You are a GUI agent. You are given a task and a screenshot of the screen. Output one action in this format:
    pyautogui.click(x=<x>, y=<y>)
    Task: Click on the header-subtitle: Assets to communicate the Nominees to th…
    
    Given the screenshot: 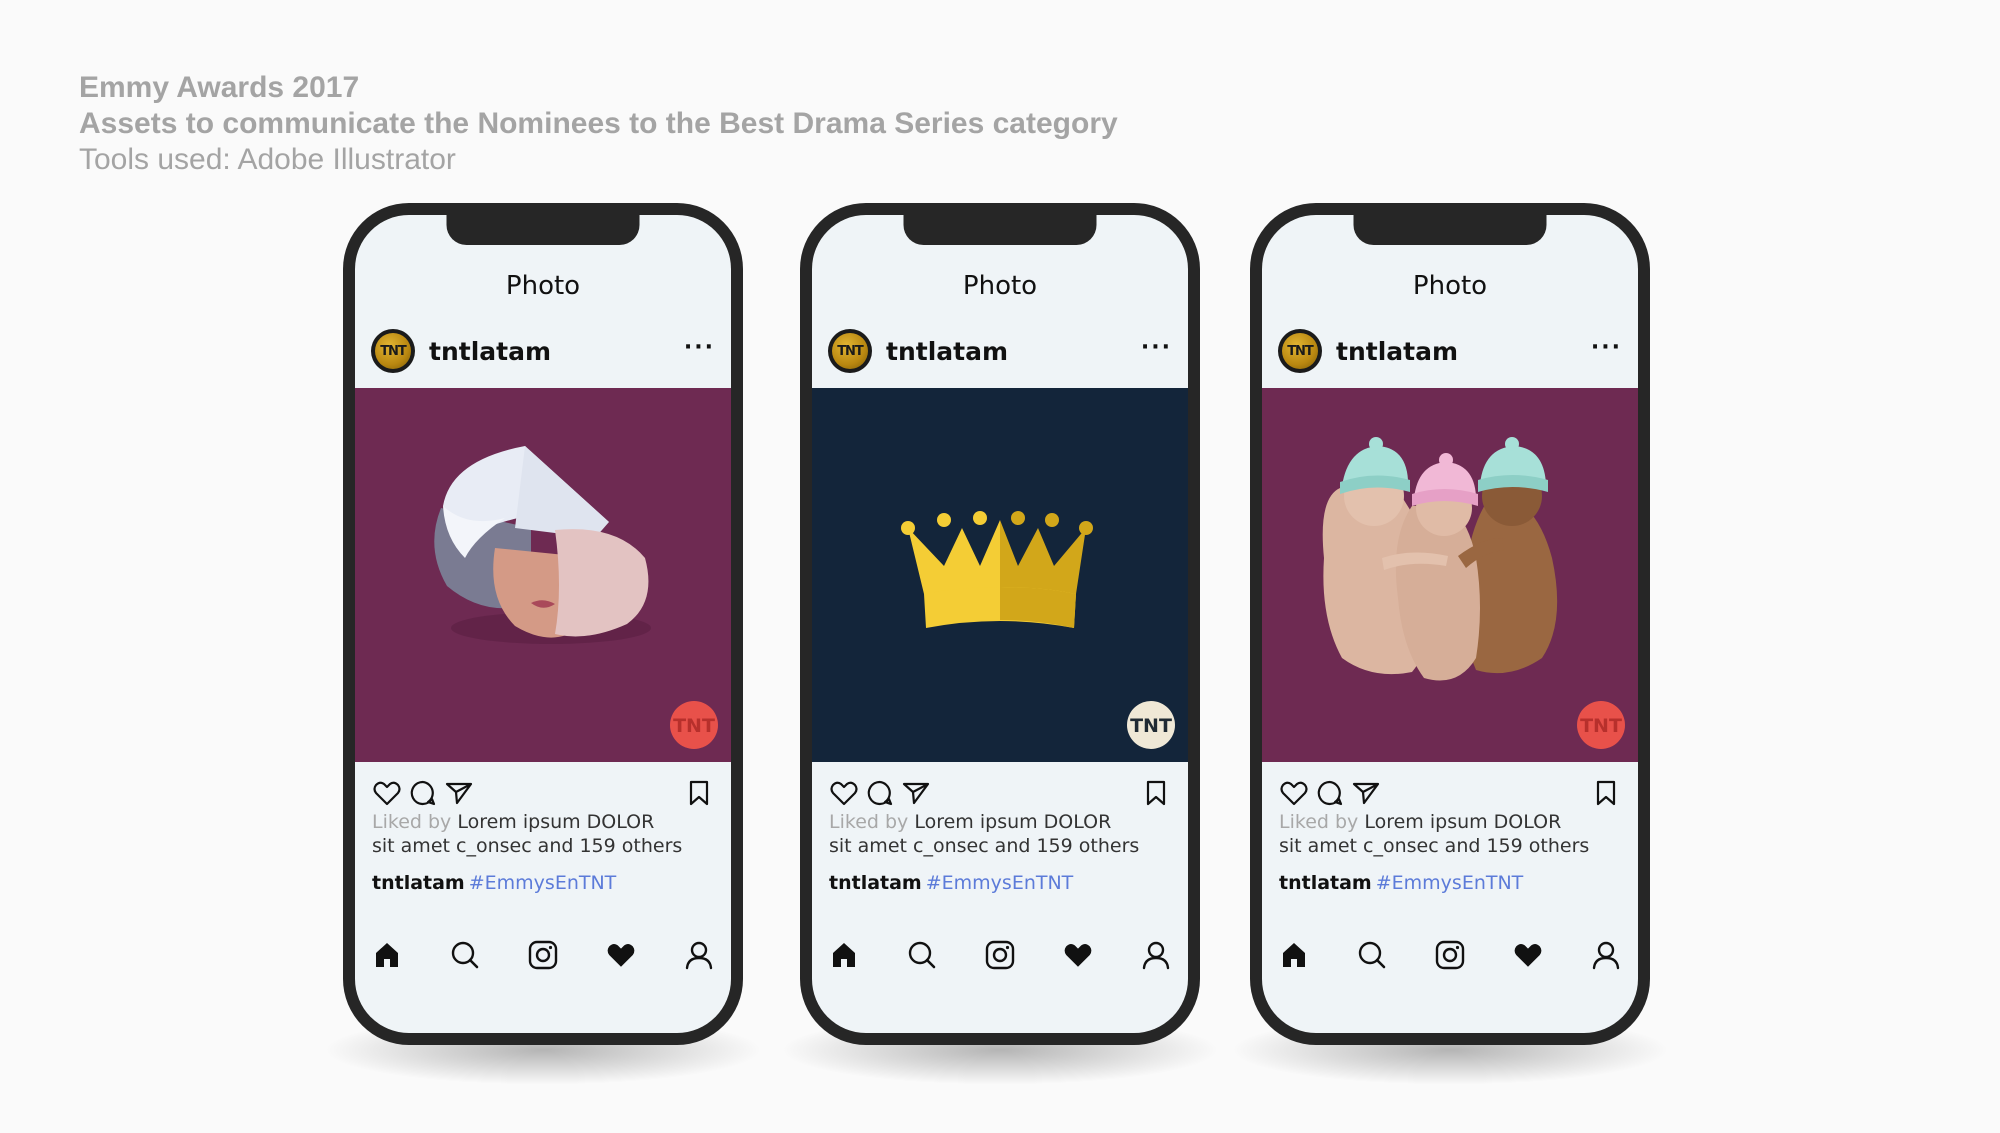 What is the action you would take?
    pyautogui.click(x=598, y=123)
    